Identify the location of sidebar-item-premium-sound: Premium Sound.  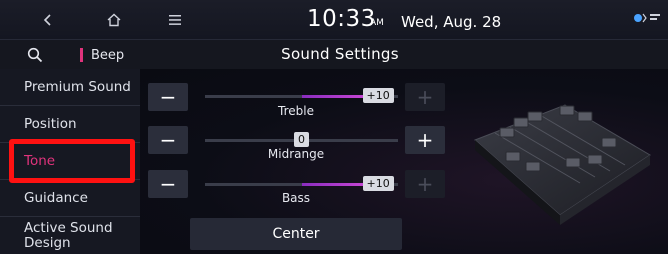
(70, 87).